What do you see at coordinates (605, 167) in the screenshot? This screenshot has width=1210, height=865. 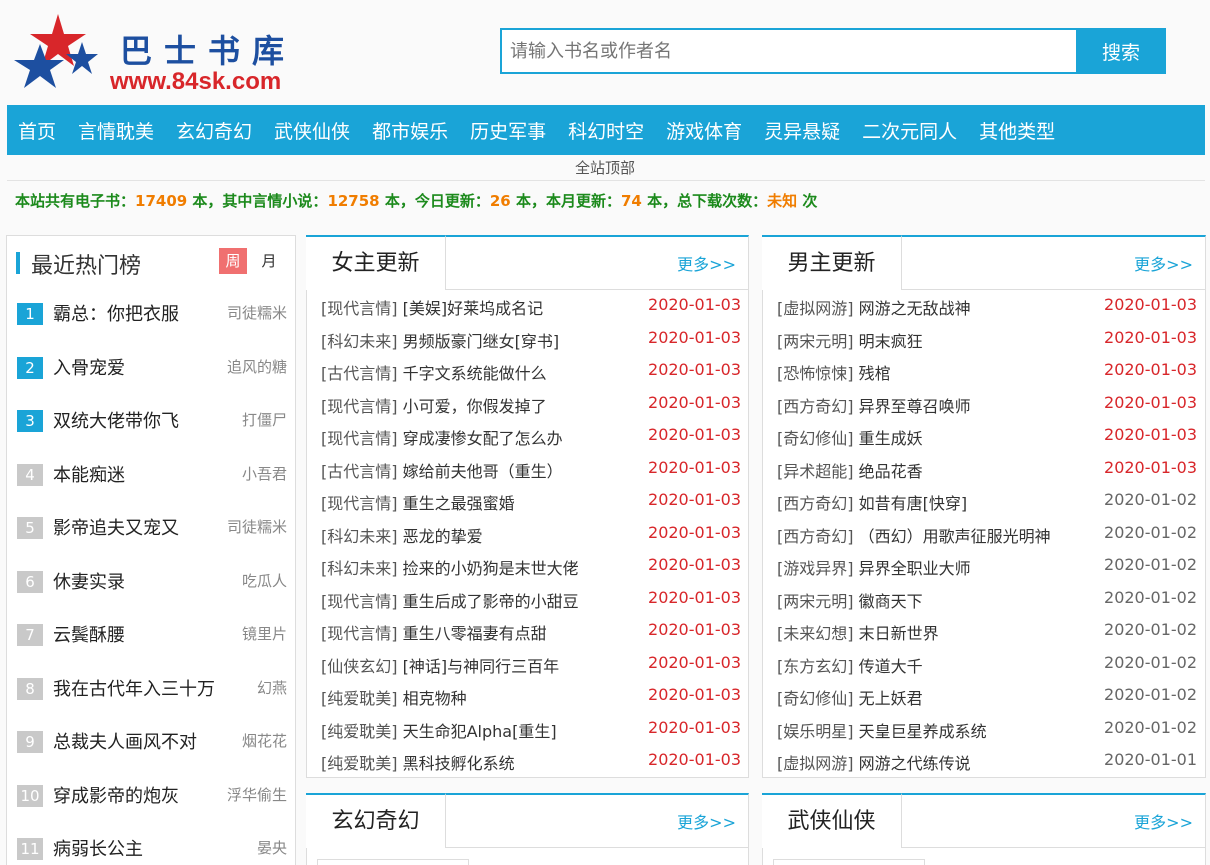 I see `subnav-label: 全站顶部` at bounding box center [605, 167].